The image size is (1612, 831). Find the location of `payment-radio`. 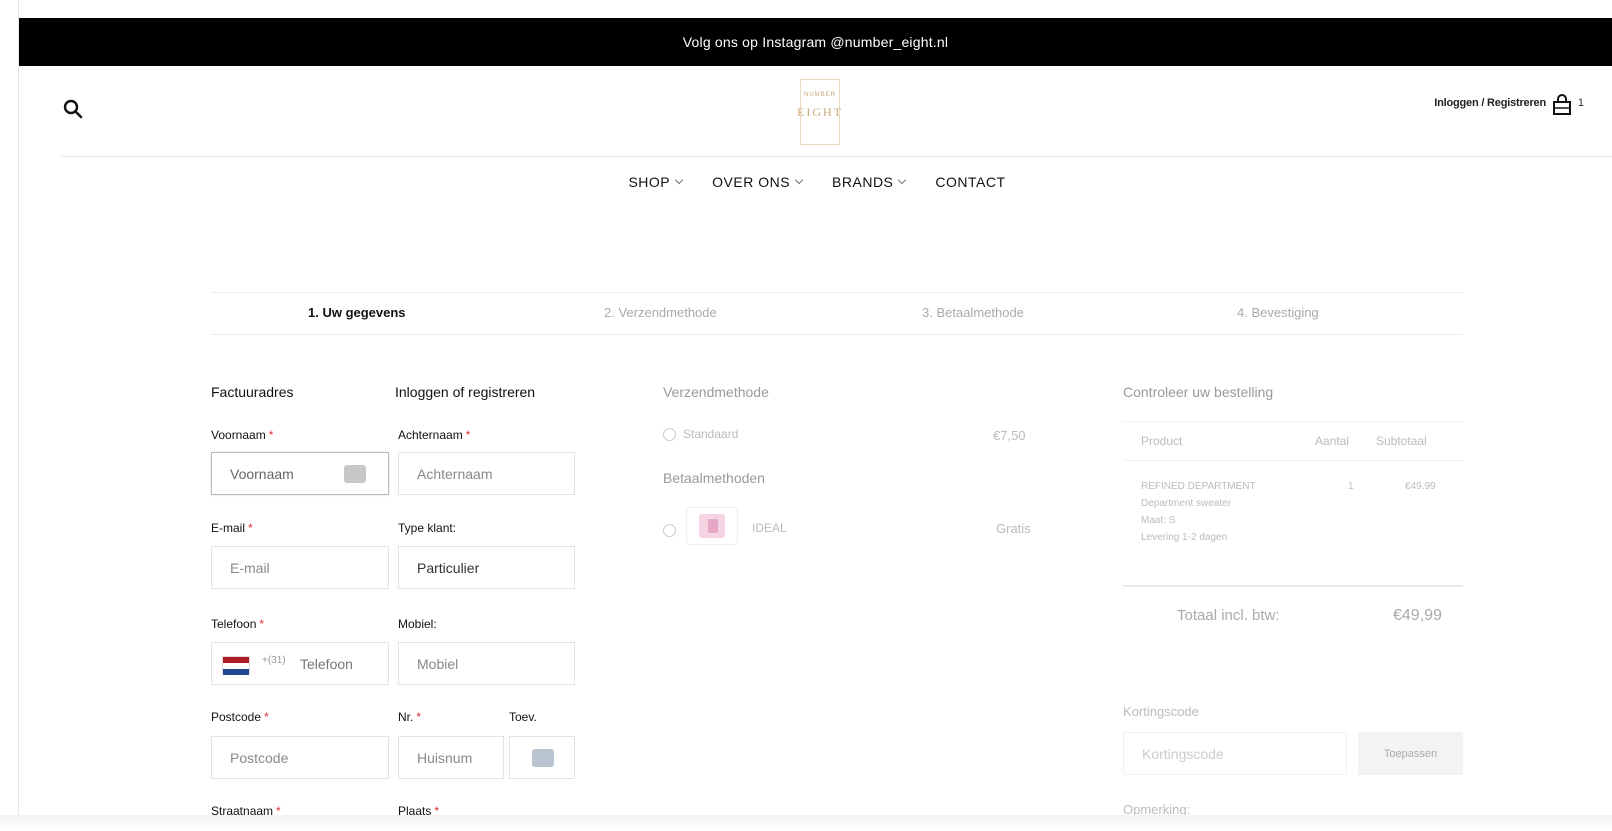

payment-radio is located at coordinates (669, 530).